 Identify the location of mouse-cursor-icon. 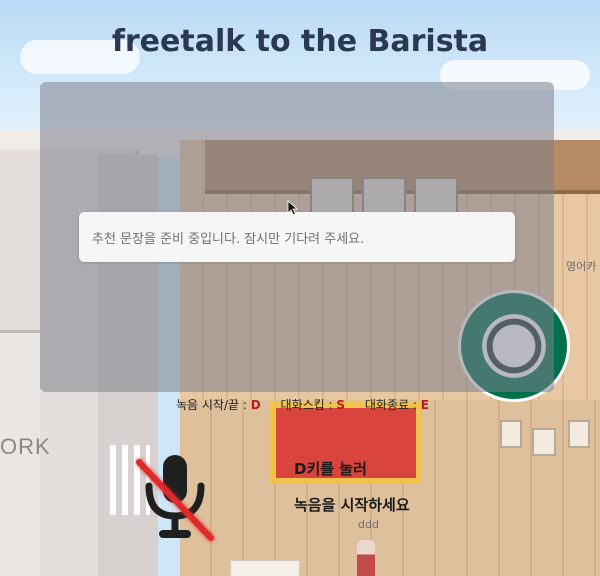
(293, 208).